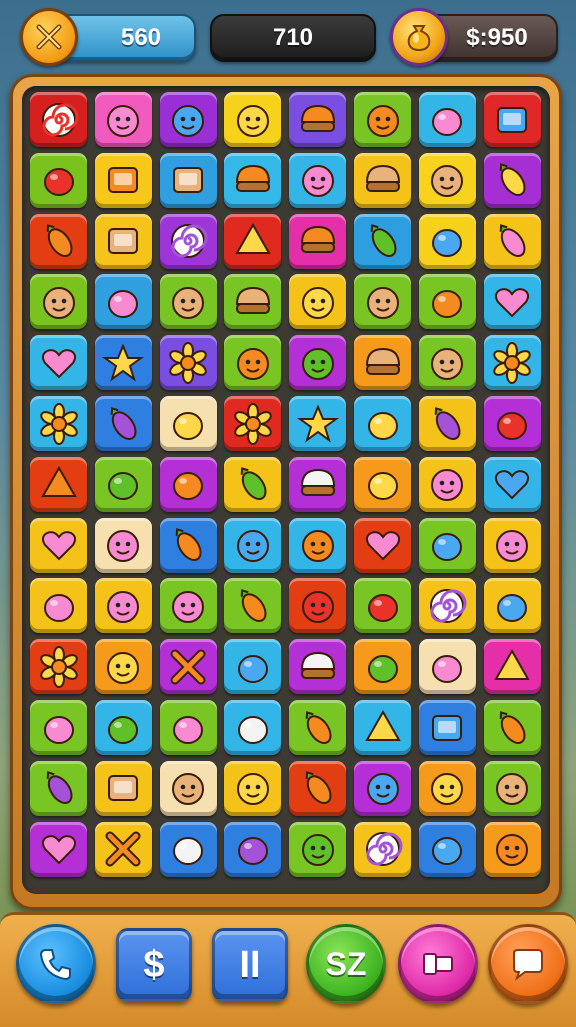 The image size is (576, 1027). What do you see at coordinates (447, 119) in the screenshot?
I see `tile-raspberry` at bounding box center [447, 119].